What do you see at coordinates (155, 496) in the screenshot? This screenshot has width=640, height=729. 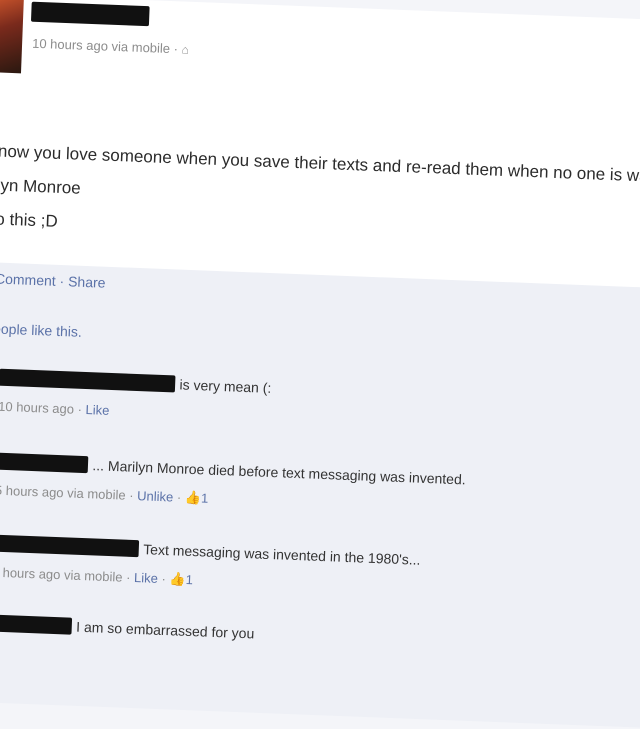 I see `unlike-link: Unlike` at bounding box center [155, 496].